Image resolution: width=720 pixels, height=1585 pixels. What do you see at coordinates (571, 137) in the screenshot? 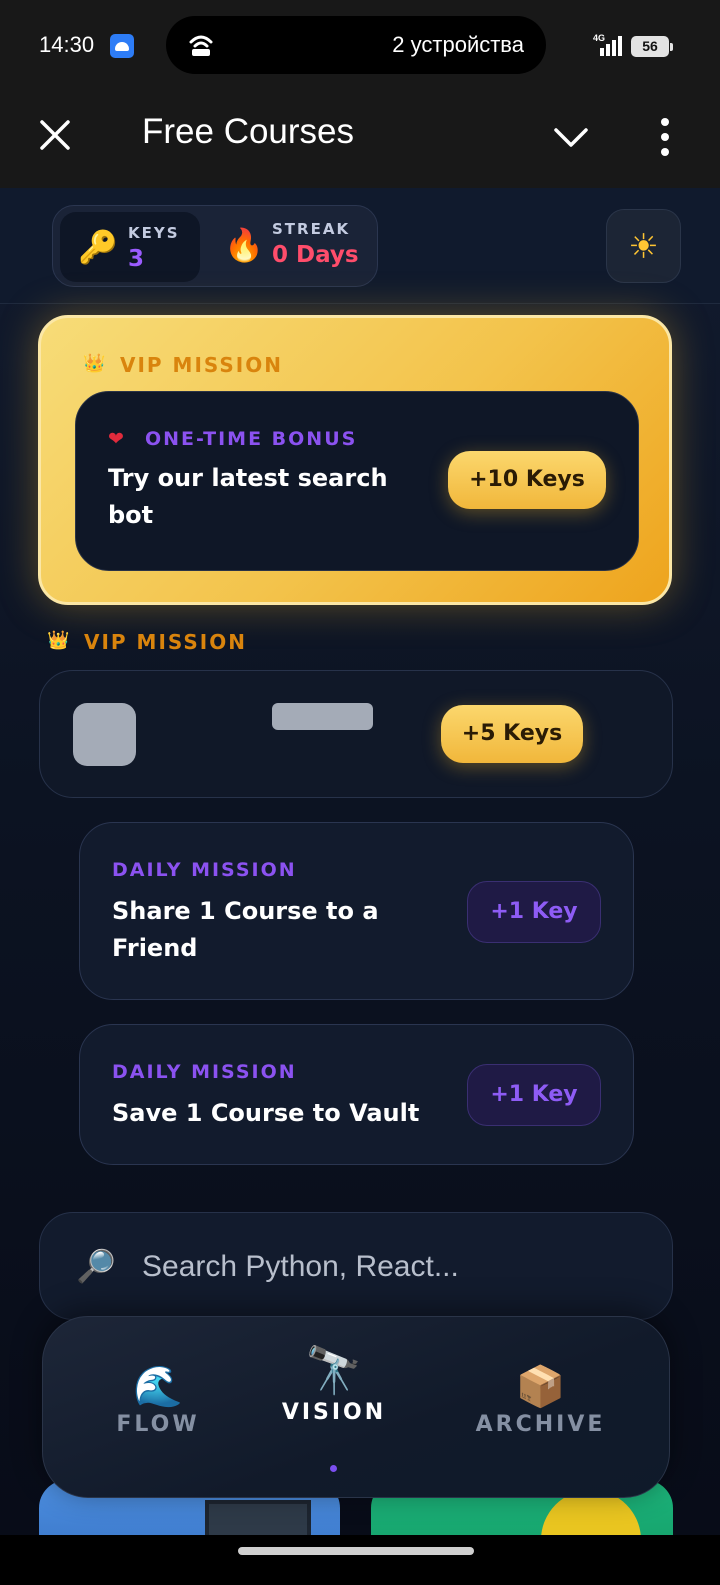
I see `chevron-down-icon` at bounding box center [571, 137].